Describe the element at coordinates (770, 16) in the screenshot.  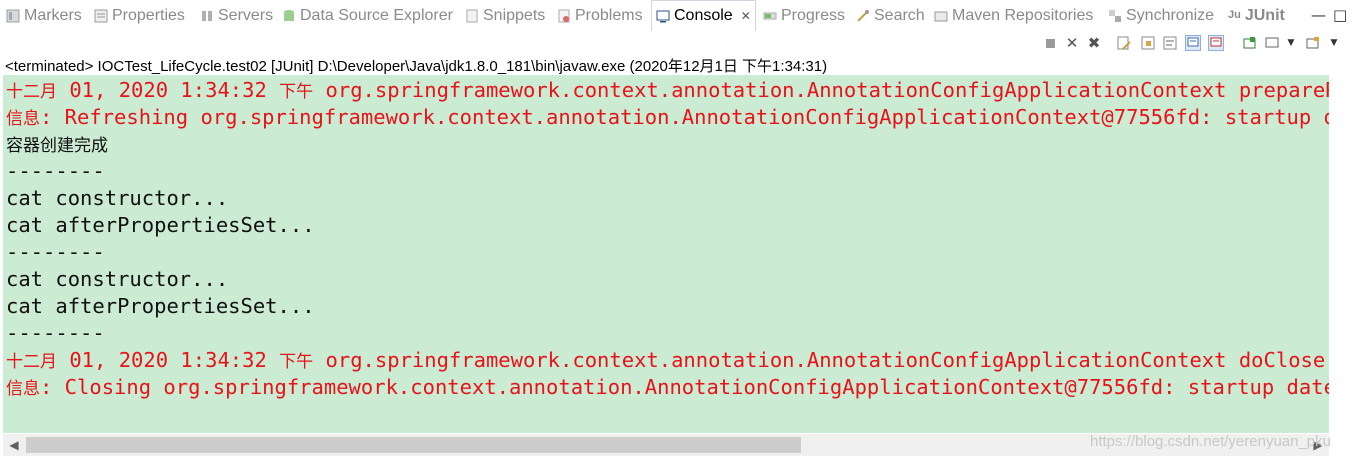
I see `progress-icon` at that location.